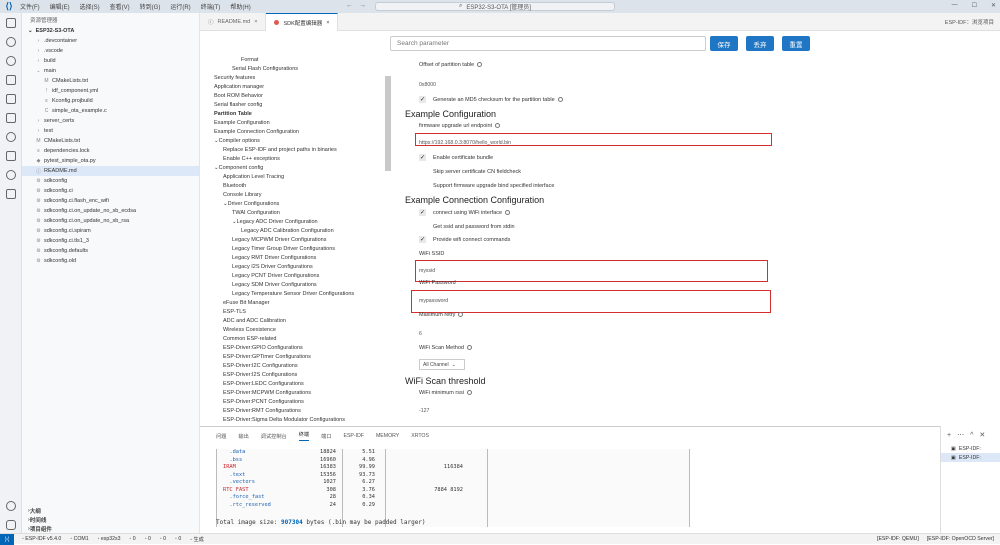  What do you see at coordinates (302, 221) in the screenshot?
I see `nav-item: ⌄ Legacy ADC Driver Configuration` at bounding box center [302, 221].